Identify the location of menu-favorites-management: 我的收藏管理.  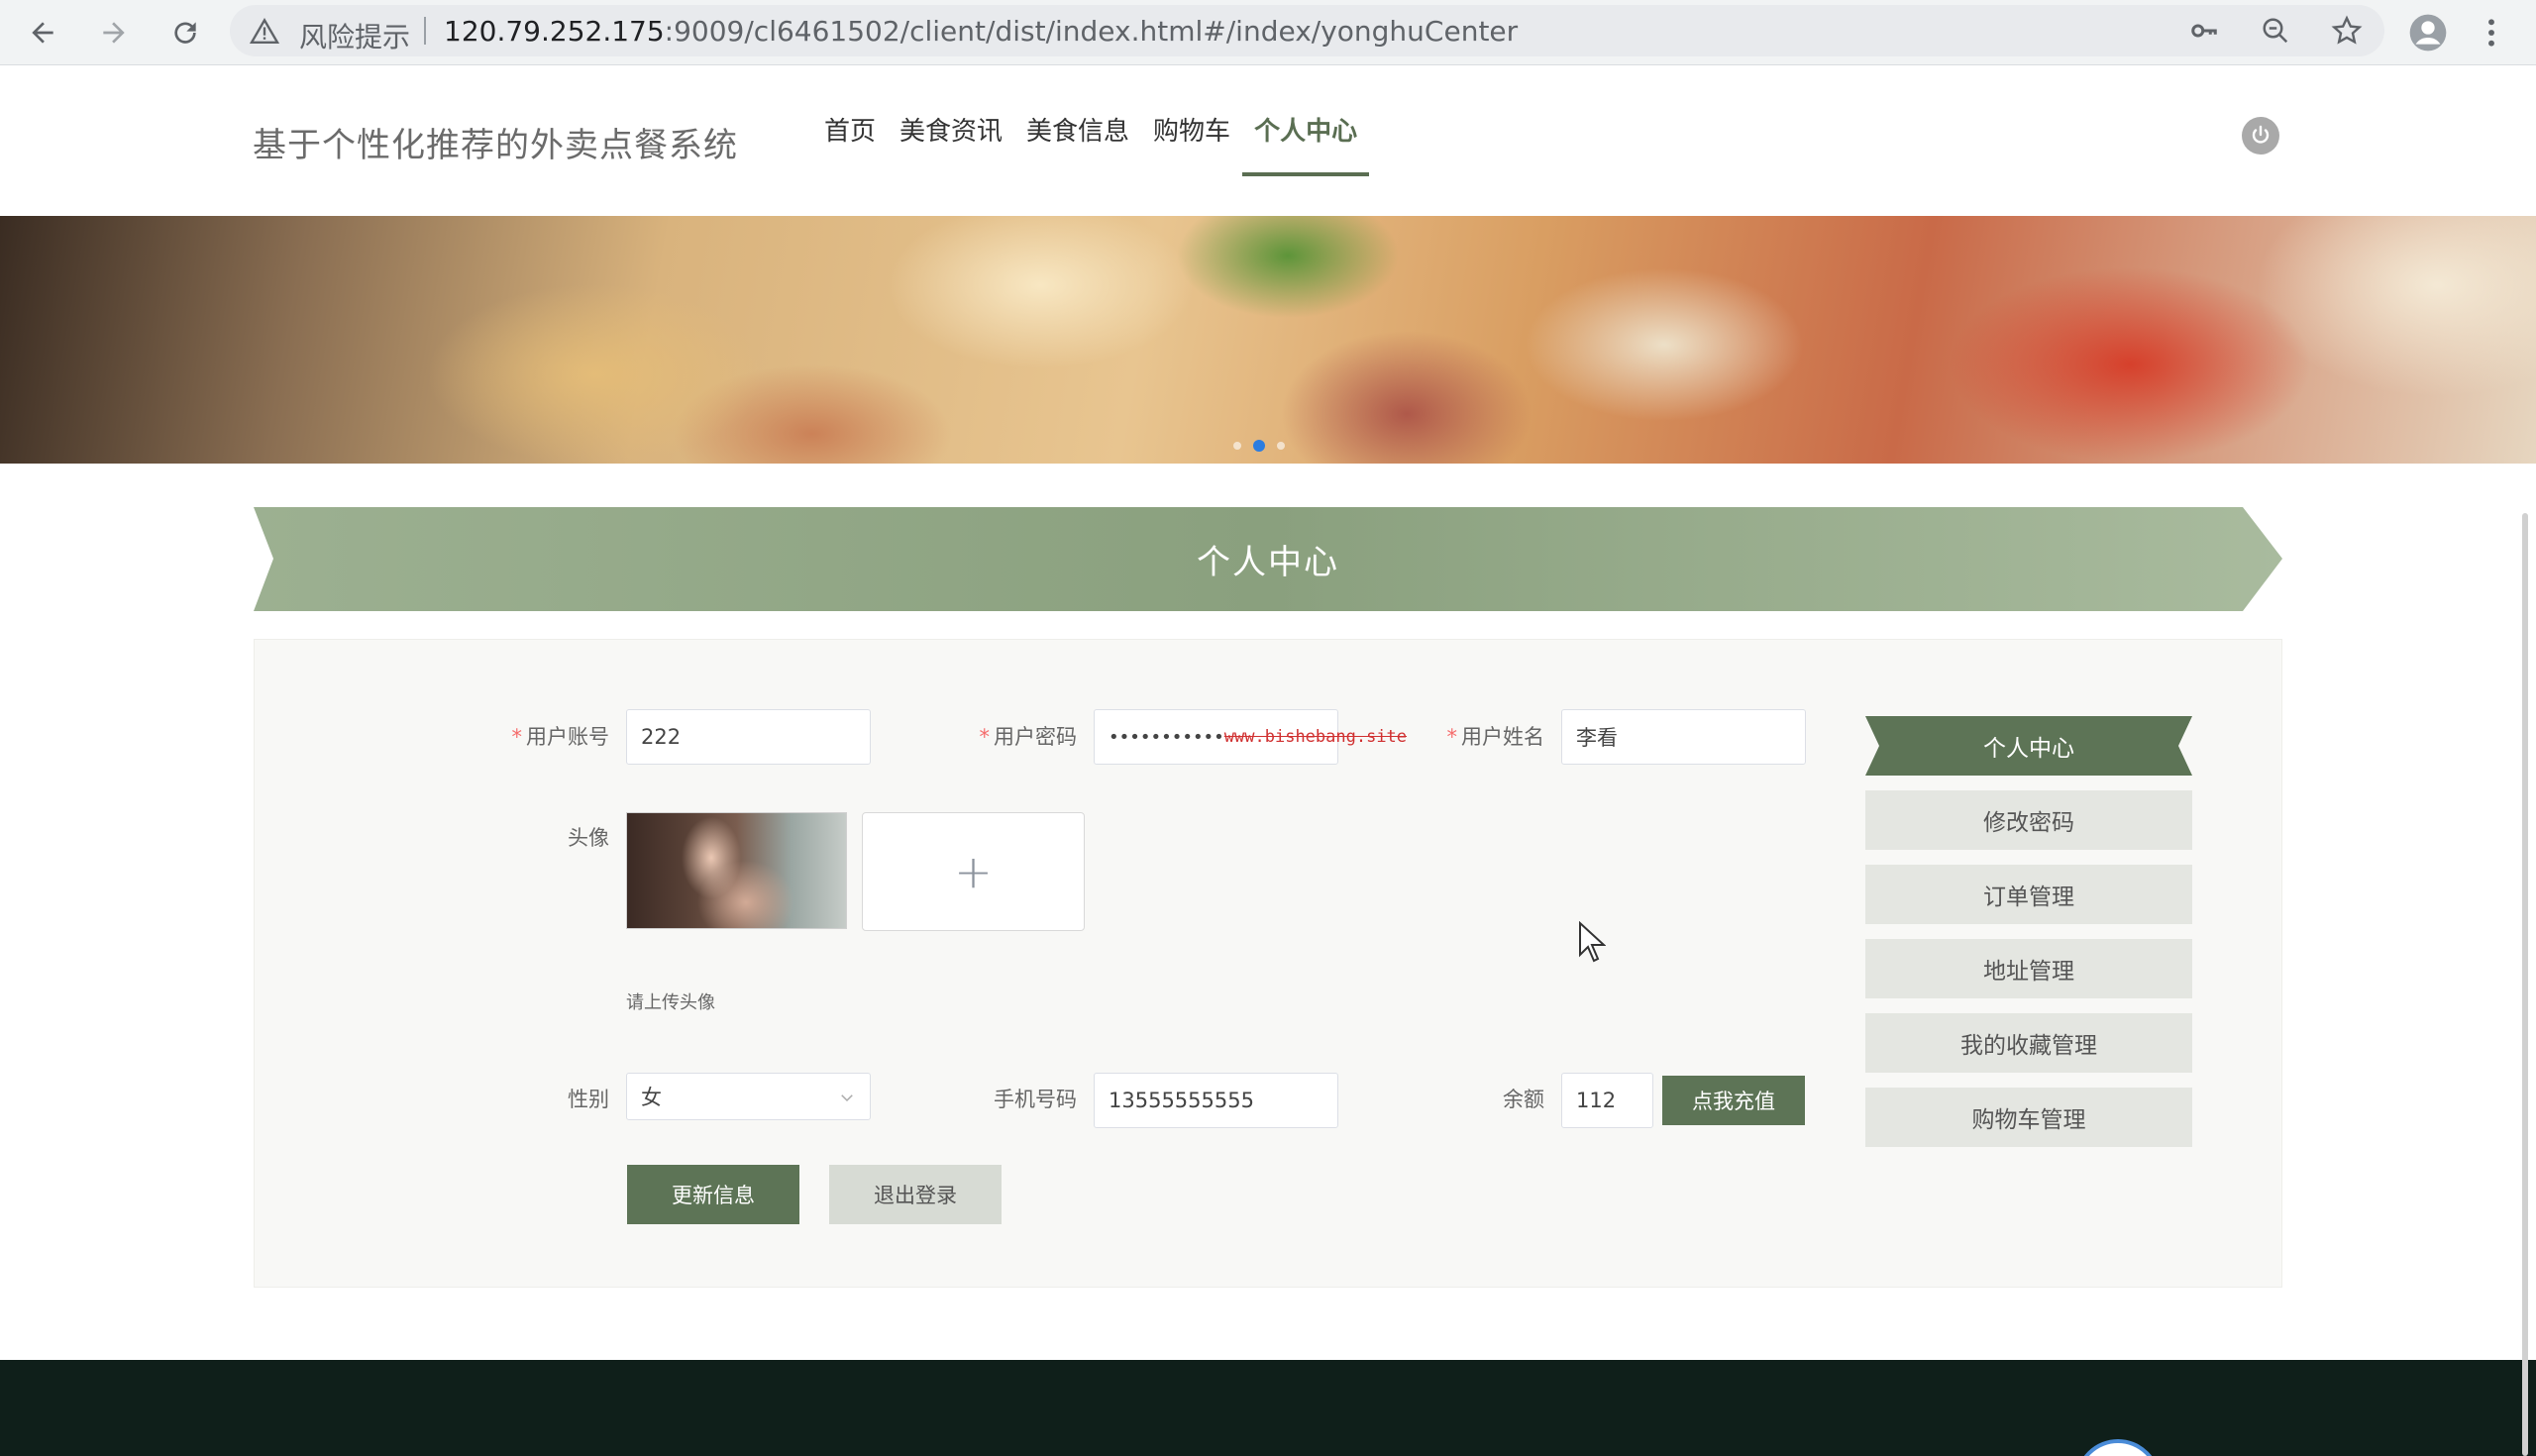
(2028, 1043).